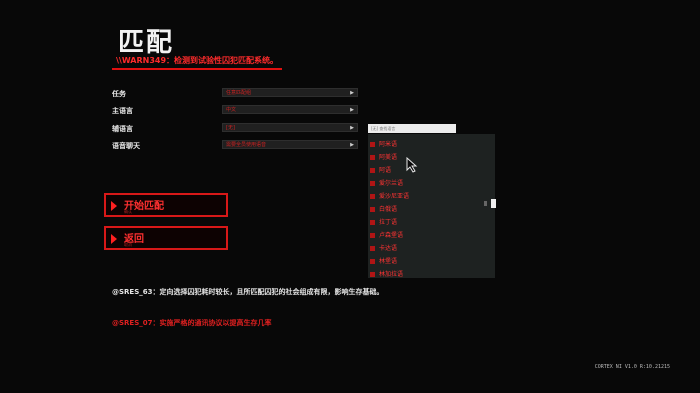 The width and height of the screenshot is (700, 393). What do you see at coordinates (290, 144) in the screenshot?
I see `voice-chat-select: 需要全员使用语音 ▶` at bounding box center [290, 144].